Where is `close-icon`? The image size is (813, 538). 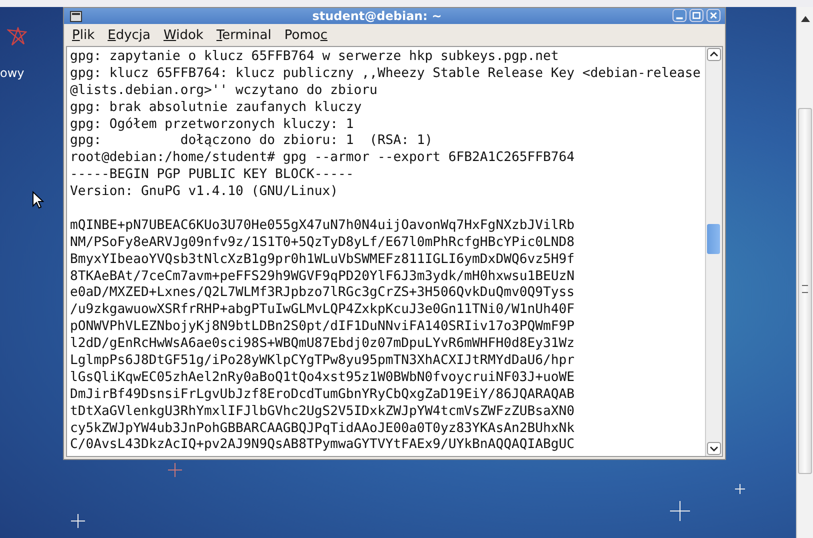
close-icon is located at coordinates (713, 15).